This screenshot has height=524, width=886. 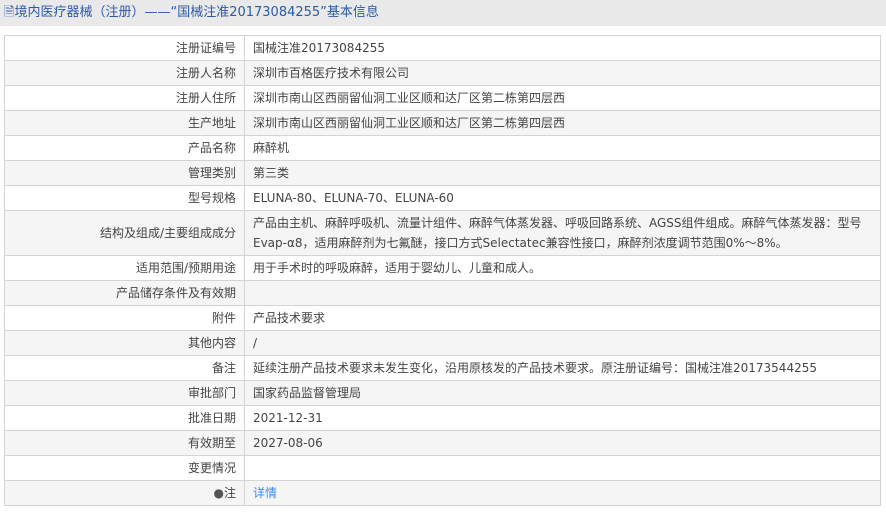 What do you see at coordinates (443, 13) in the screenshot?
I see `page-header: 🗎境内医疗器械（注册）——“国械注准20173084255”基本信息` at bounding box center [443, 13].